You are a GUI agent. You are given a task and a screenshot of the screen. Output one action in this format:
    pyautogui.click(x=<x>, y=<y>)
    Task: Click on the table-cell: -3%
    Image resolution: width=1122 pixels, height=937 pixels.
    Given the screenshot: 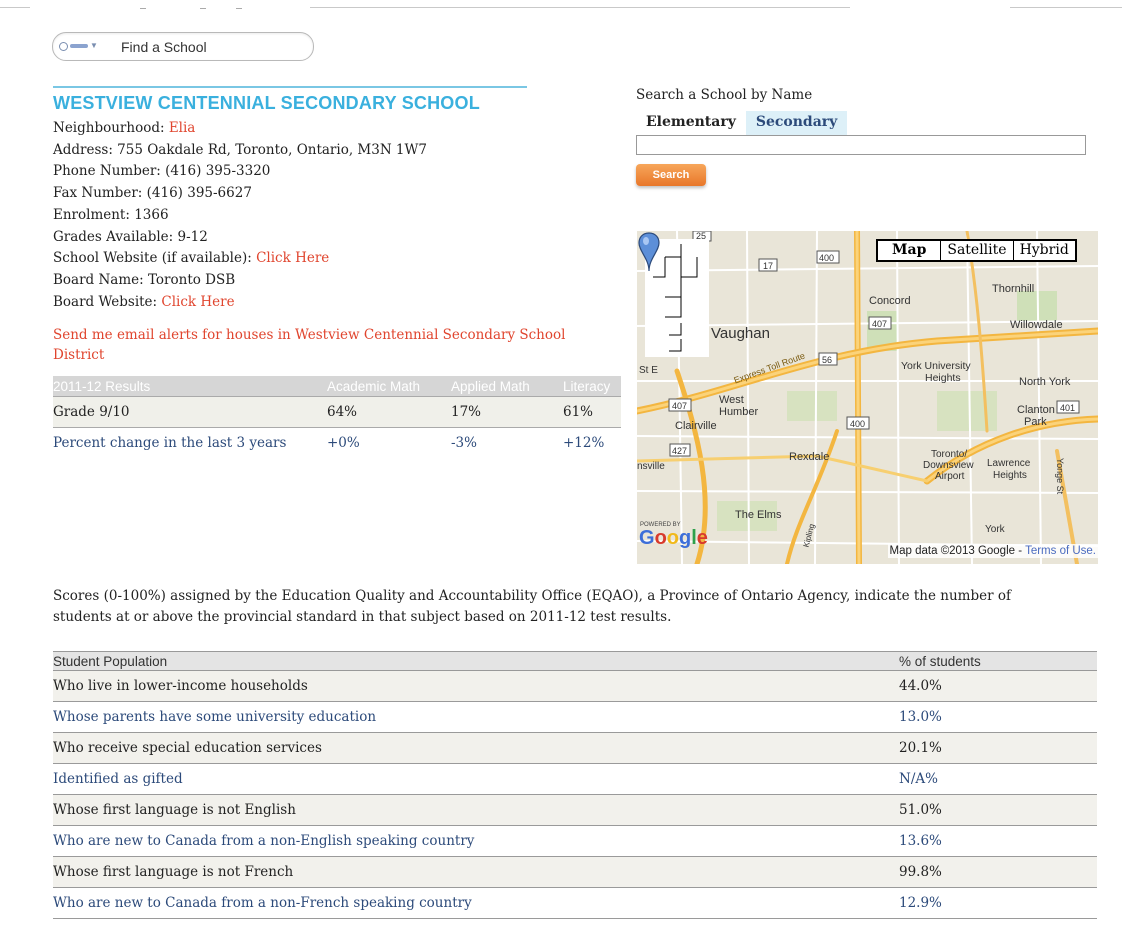 What is the action you would take?
    pyautogui.click(x=464, y=443)
    